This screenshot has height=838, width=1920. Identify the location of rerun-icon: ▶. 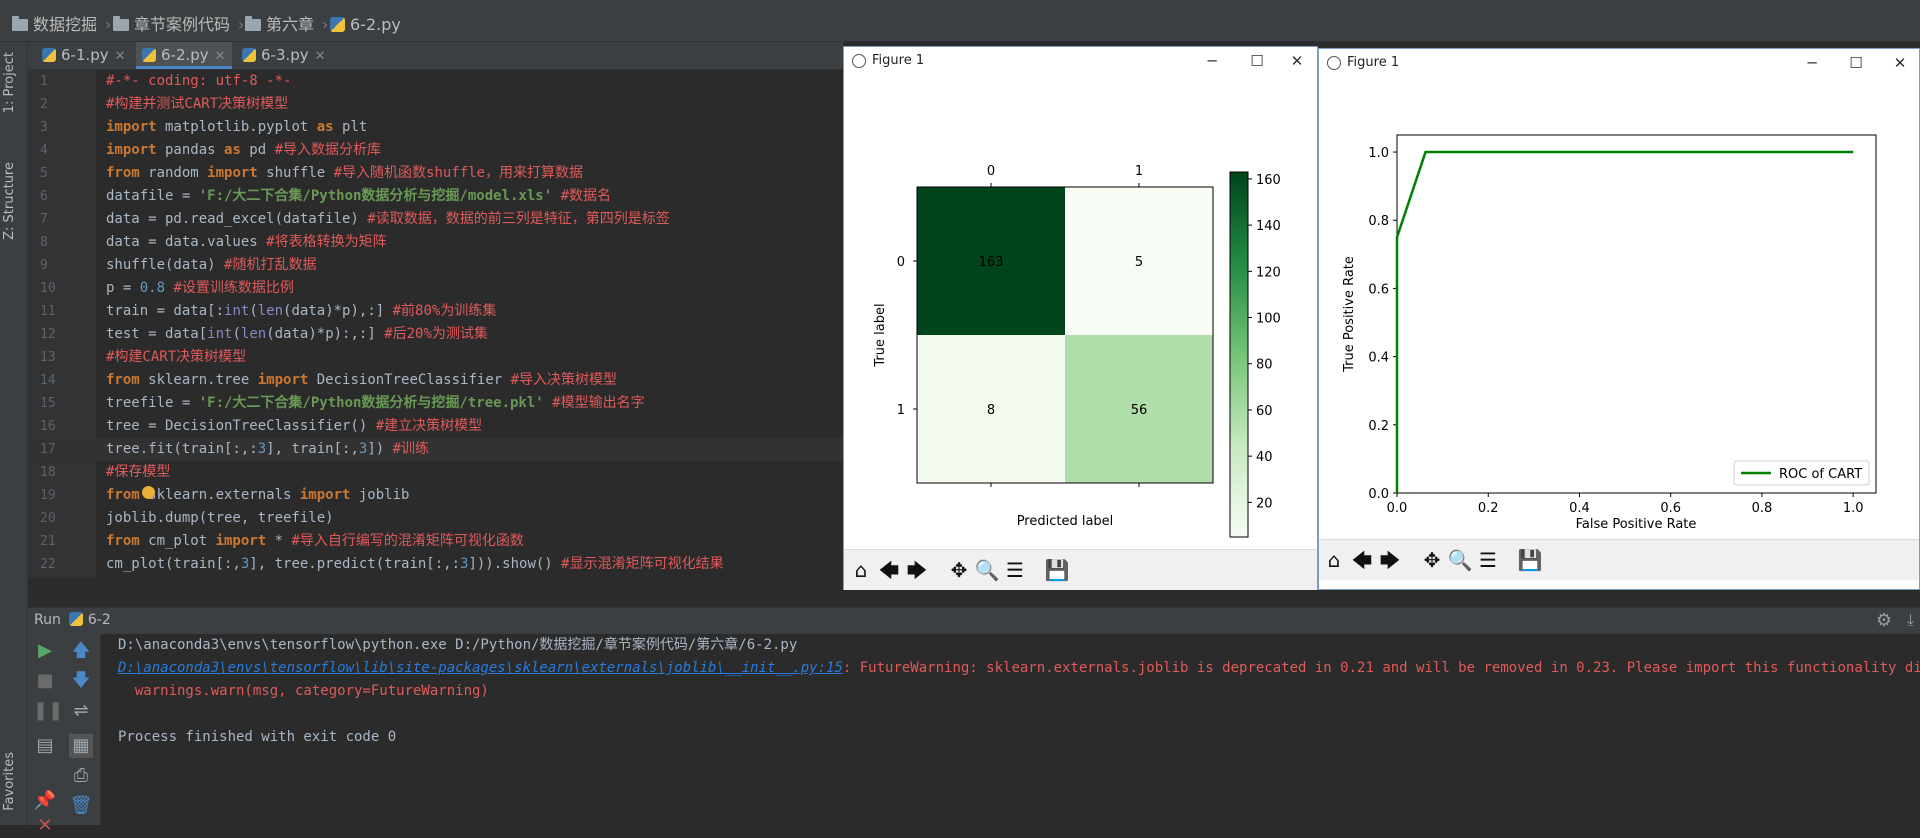
(45, 651).